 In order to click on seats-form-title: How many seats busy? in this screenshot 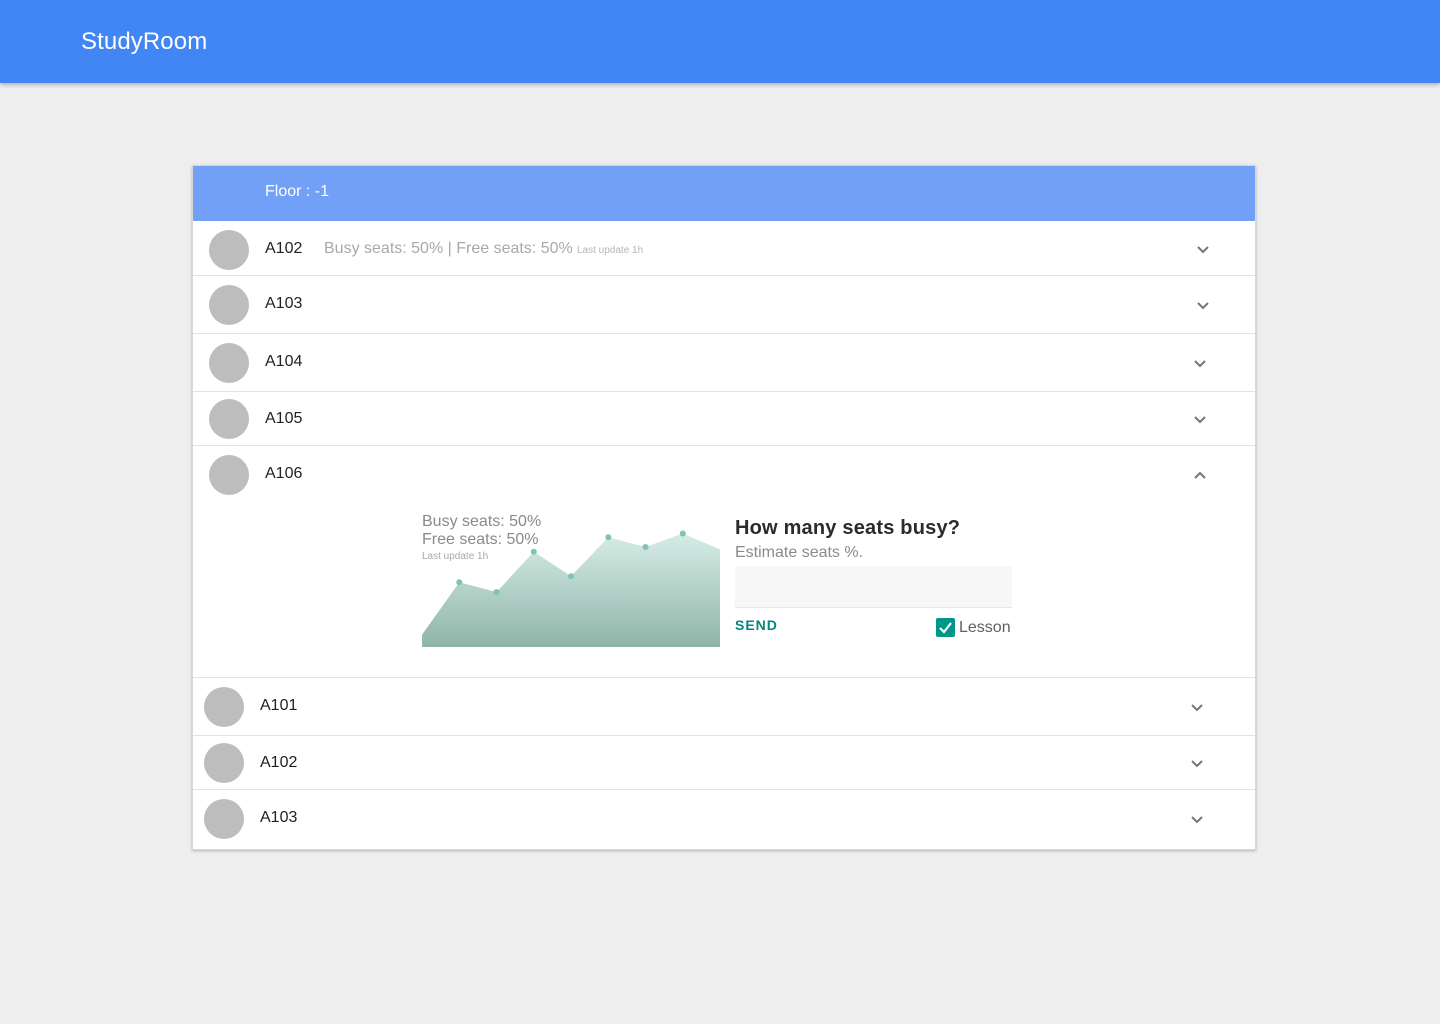, I will do `click(848, 528)`.